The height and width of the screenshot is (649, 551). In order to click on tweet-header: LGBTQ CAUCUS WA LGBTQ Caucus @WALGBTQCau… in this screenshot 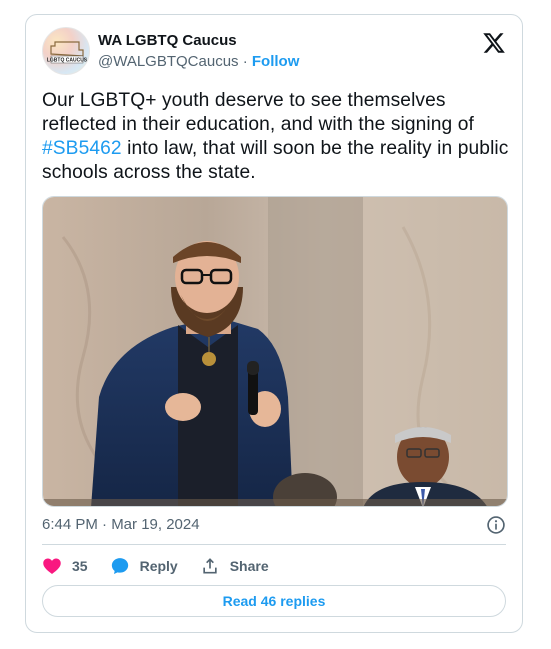, I will do `click(274, 51)`.